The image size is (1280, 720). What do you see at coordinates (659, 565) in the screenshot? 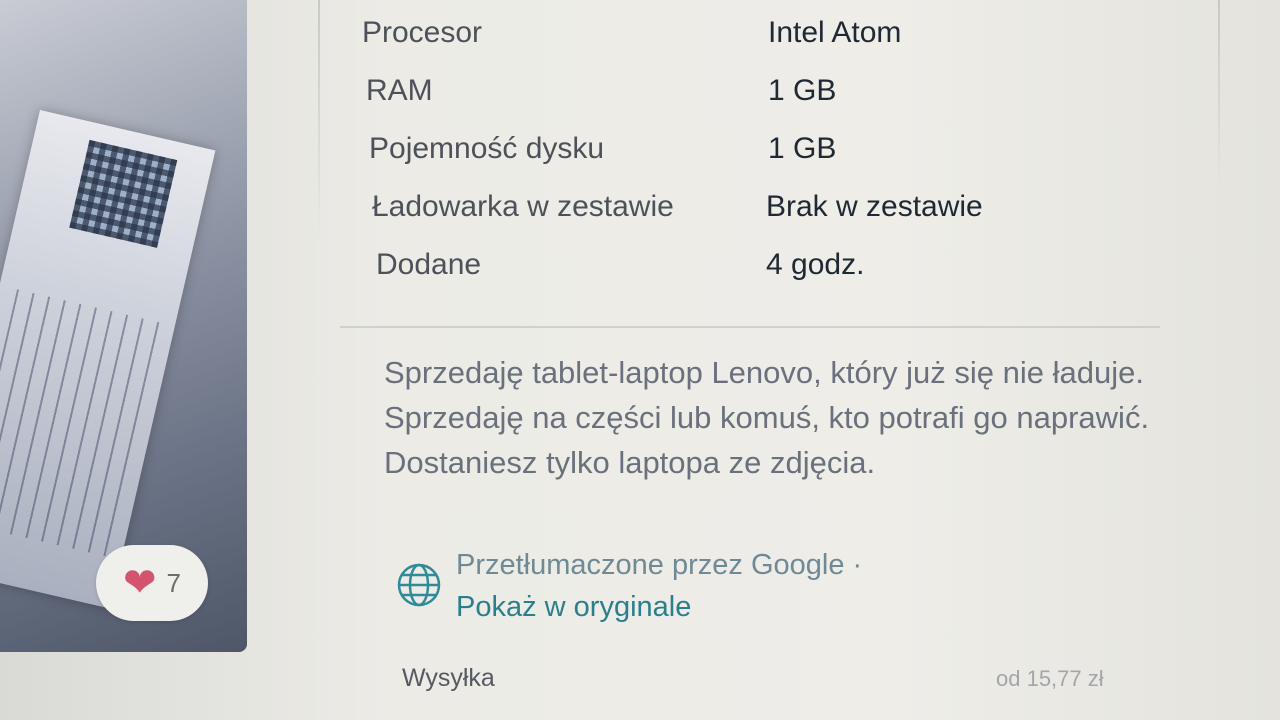
I see `translated-by-text: Przetłumaczone przez Google ·` at bounding box center [659, 565].